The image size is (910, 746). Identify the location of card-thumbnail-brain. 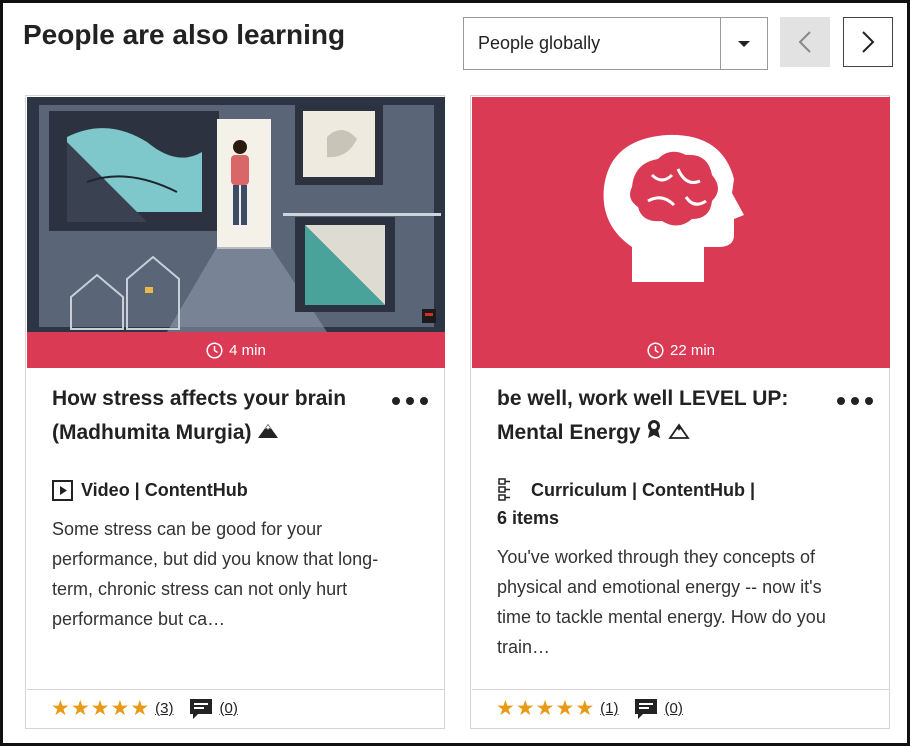
(681, 214).